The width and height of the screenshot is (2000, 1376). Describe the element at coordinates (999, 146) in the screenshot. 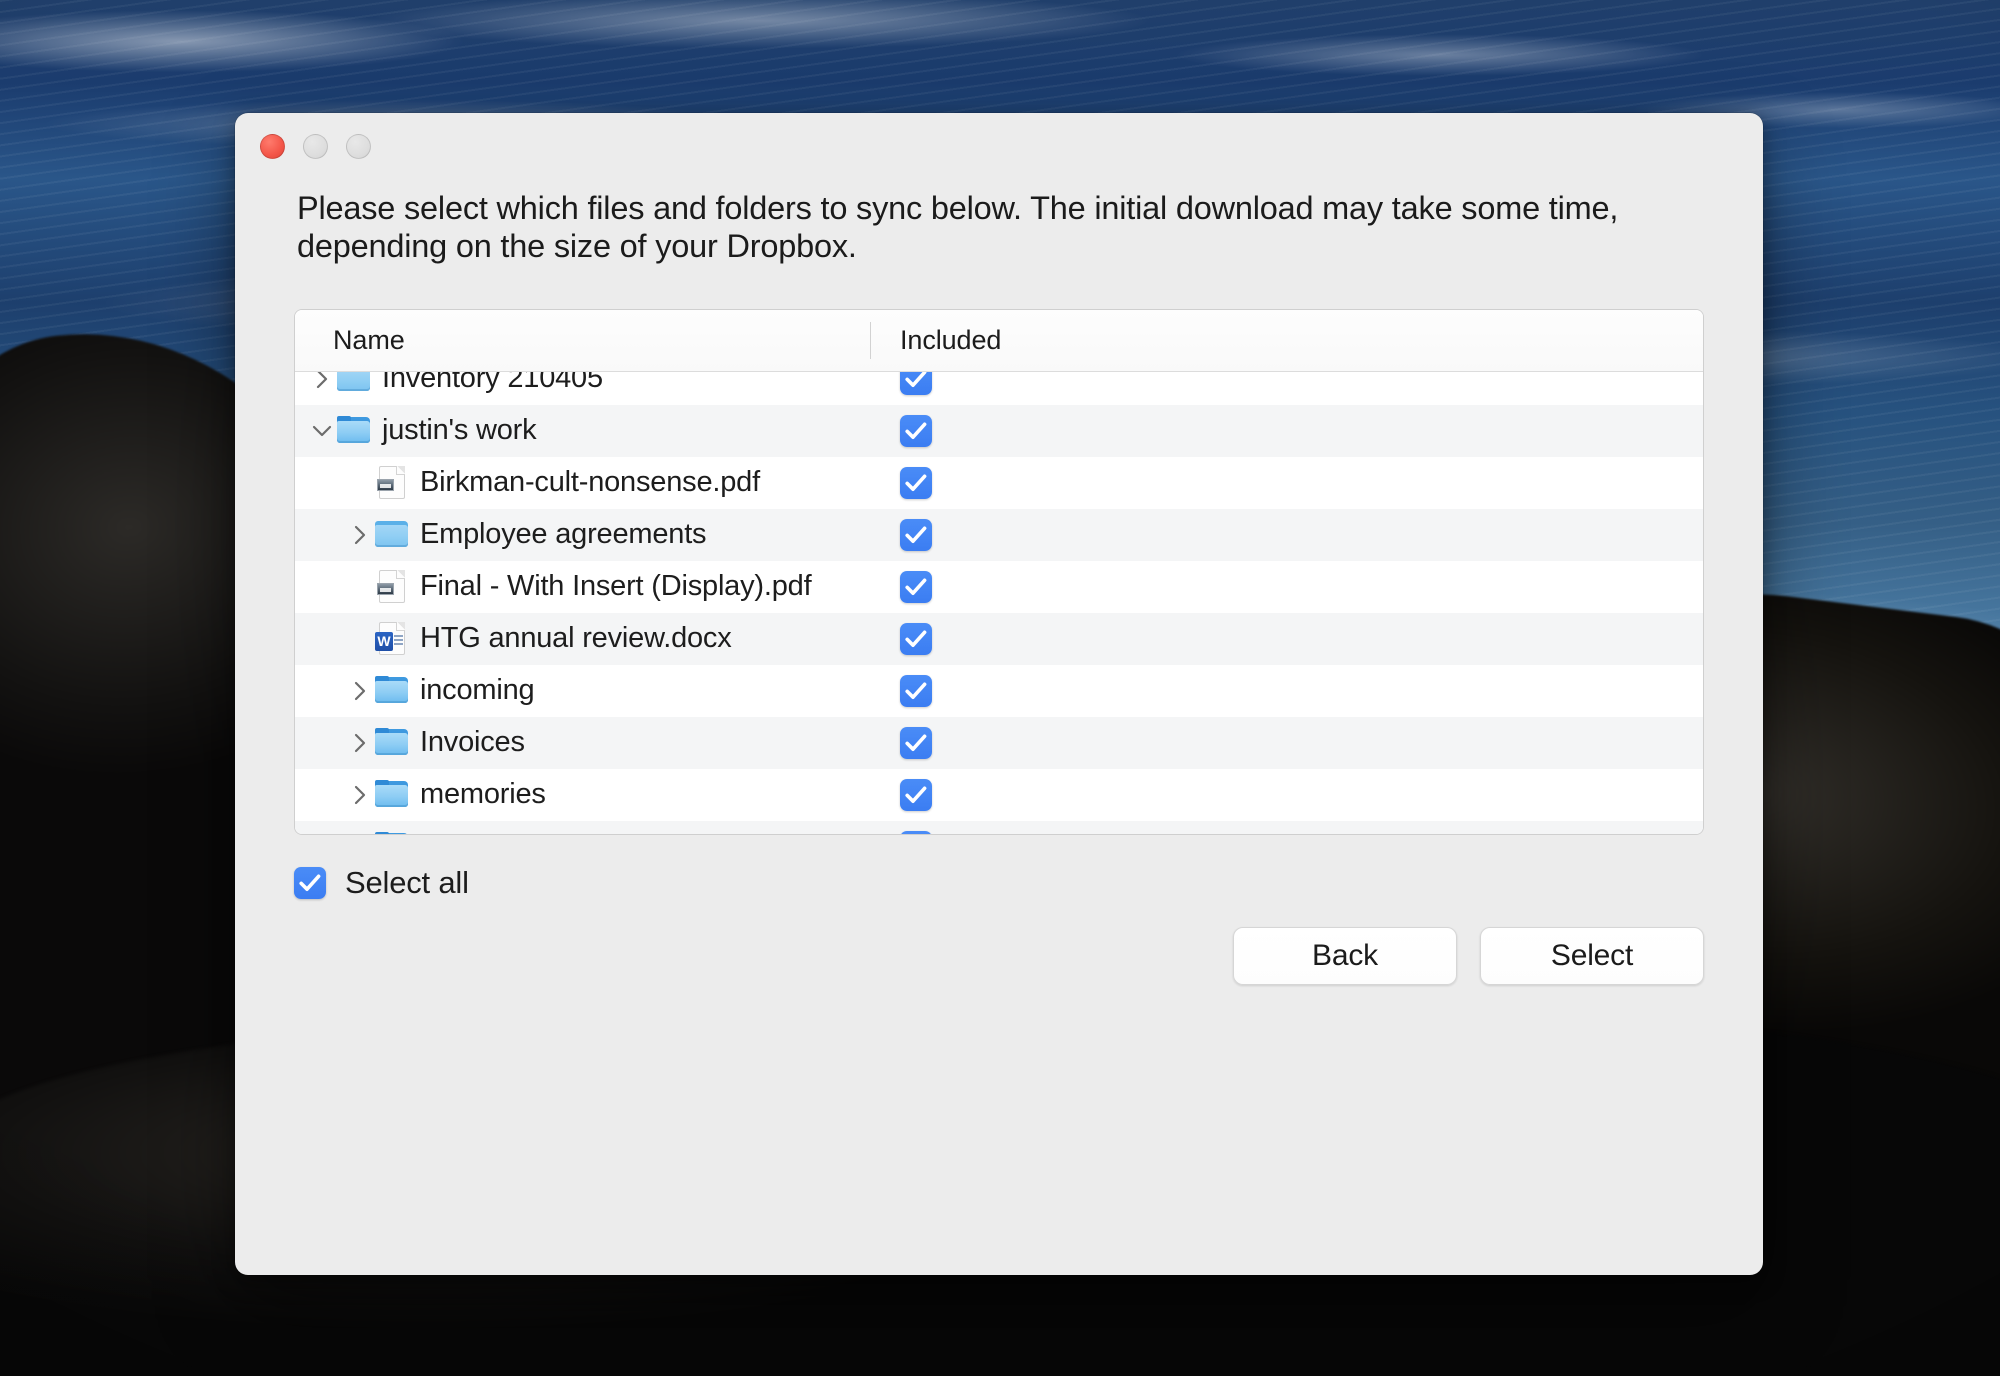

I see `window-titlebar` at that location.